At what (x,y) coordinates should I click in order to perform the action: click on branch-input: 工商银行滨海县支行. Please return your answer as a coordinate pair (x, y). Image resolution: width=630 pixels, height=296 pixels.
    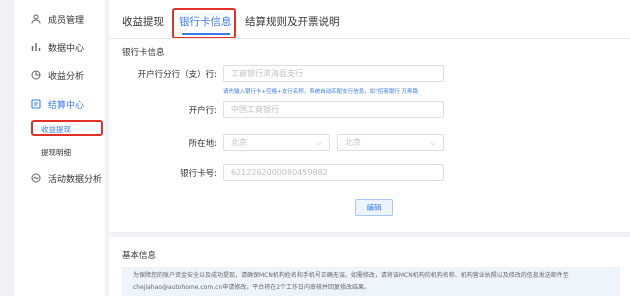
    Looking at the image, I should click on (333, 73).